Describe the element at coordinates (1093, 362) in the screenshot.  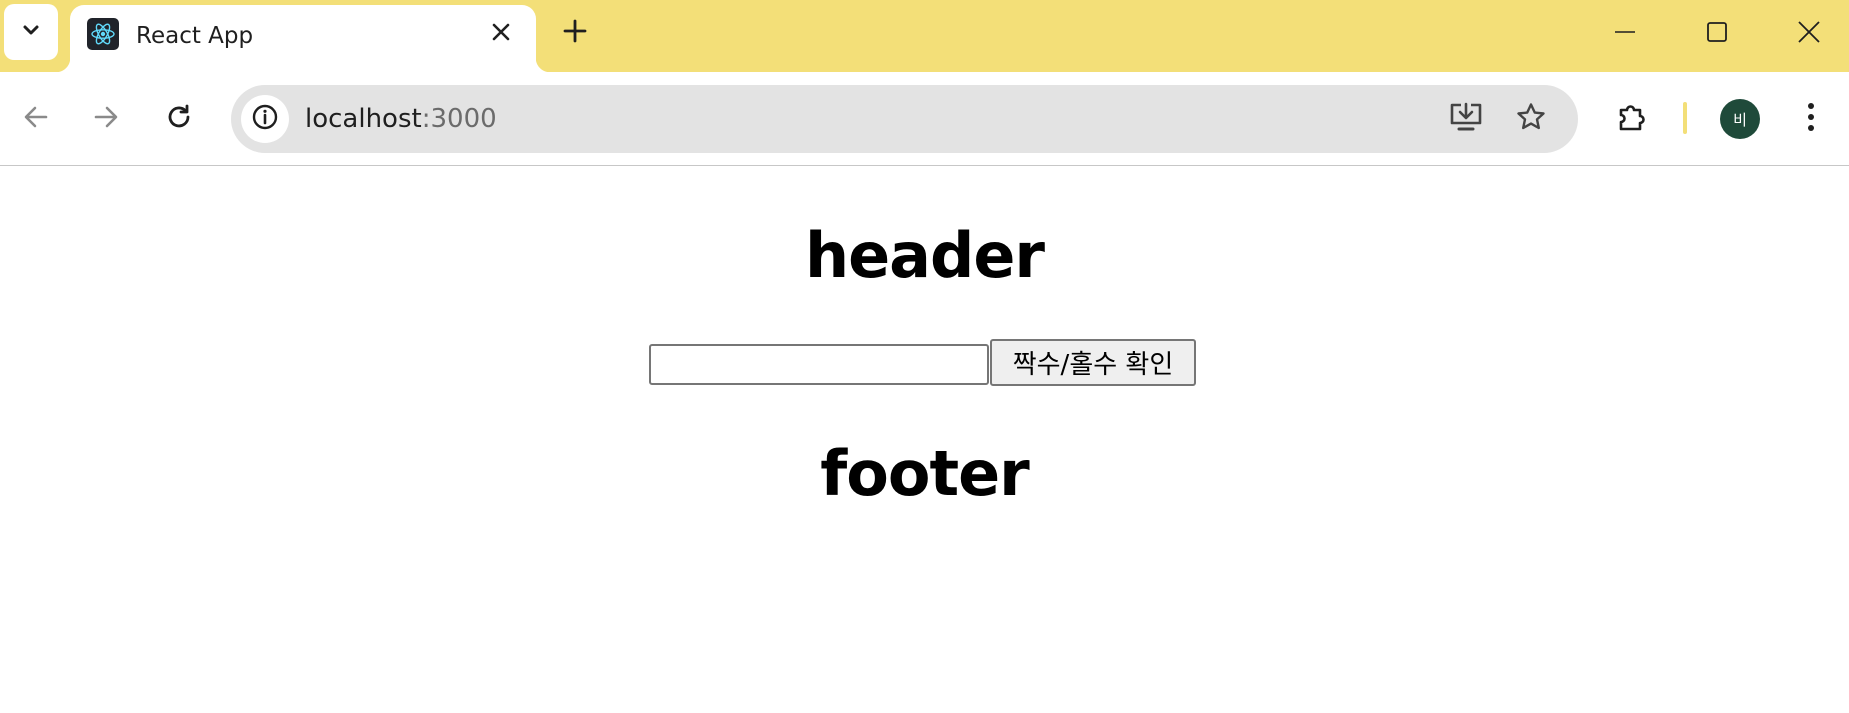
I see `check-even-odd-button: 짝수/홀수 확인` at that location.